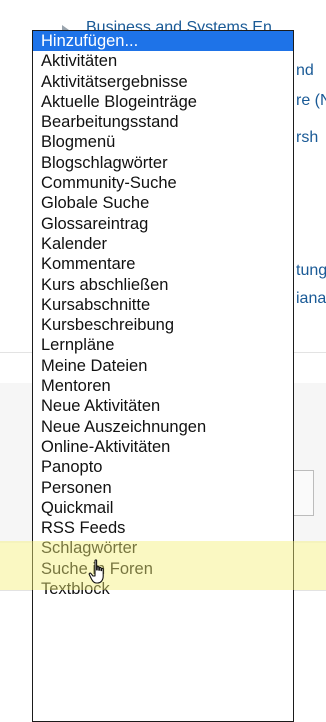  What do you see at coordinates (163, 366) in the screenshot?
I see `dropdown-option: Meine Dateien` at bounding box center [163, 366].